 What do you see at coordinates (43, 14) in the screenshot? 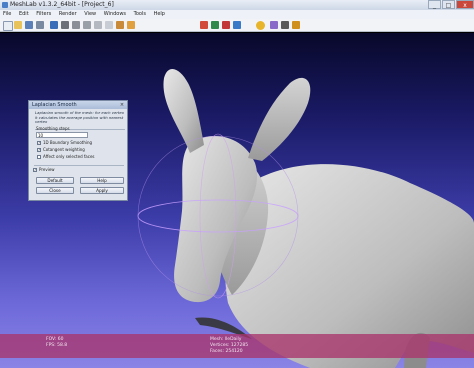
I see `menu-filters: Filters` at bounding box center [43, 14].